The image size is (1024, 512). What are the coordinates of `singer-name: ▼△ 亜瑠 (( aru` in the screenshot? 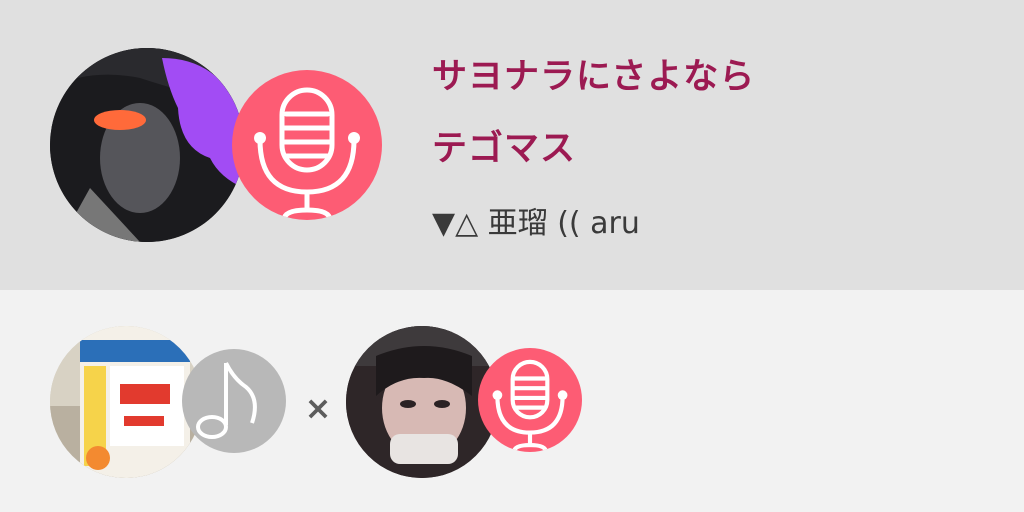 It's located at (536, 220).